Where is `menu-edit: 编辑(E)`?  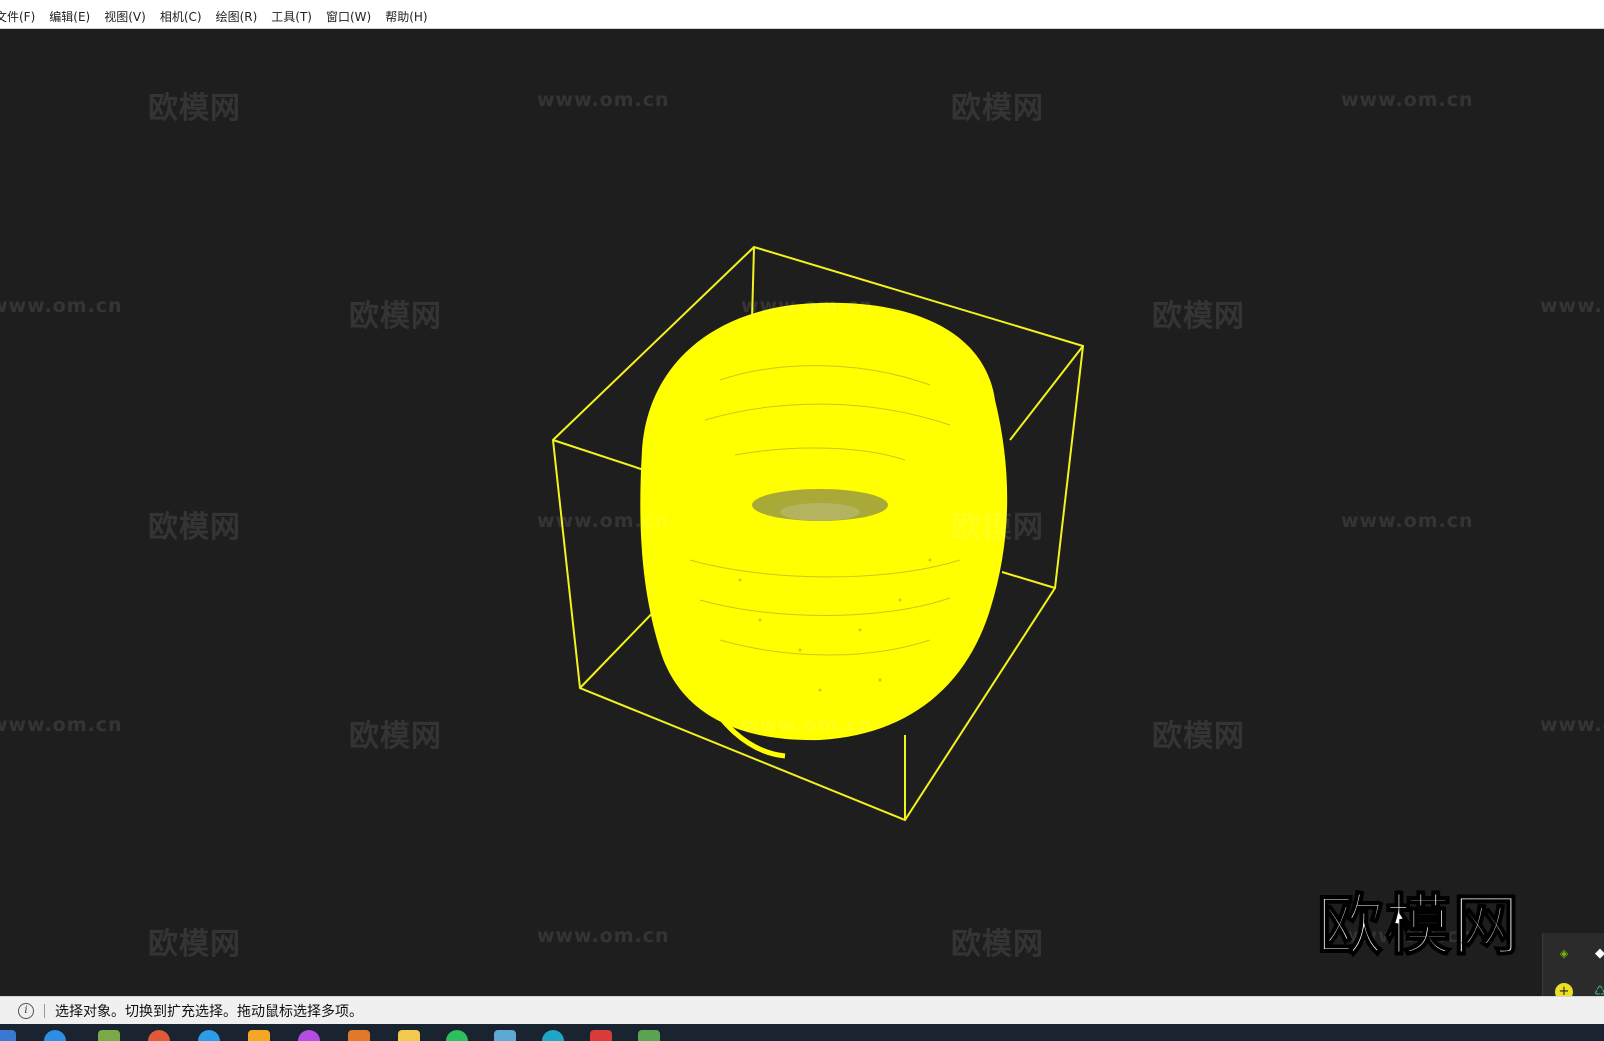
menu-edit: 编辑(E) is located at coordinates (69, 17).